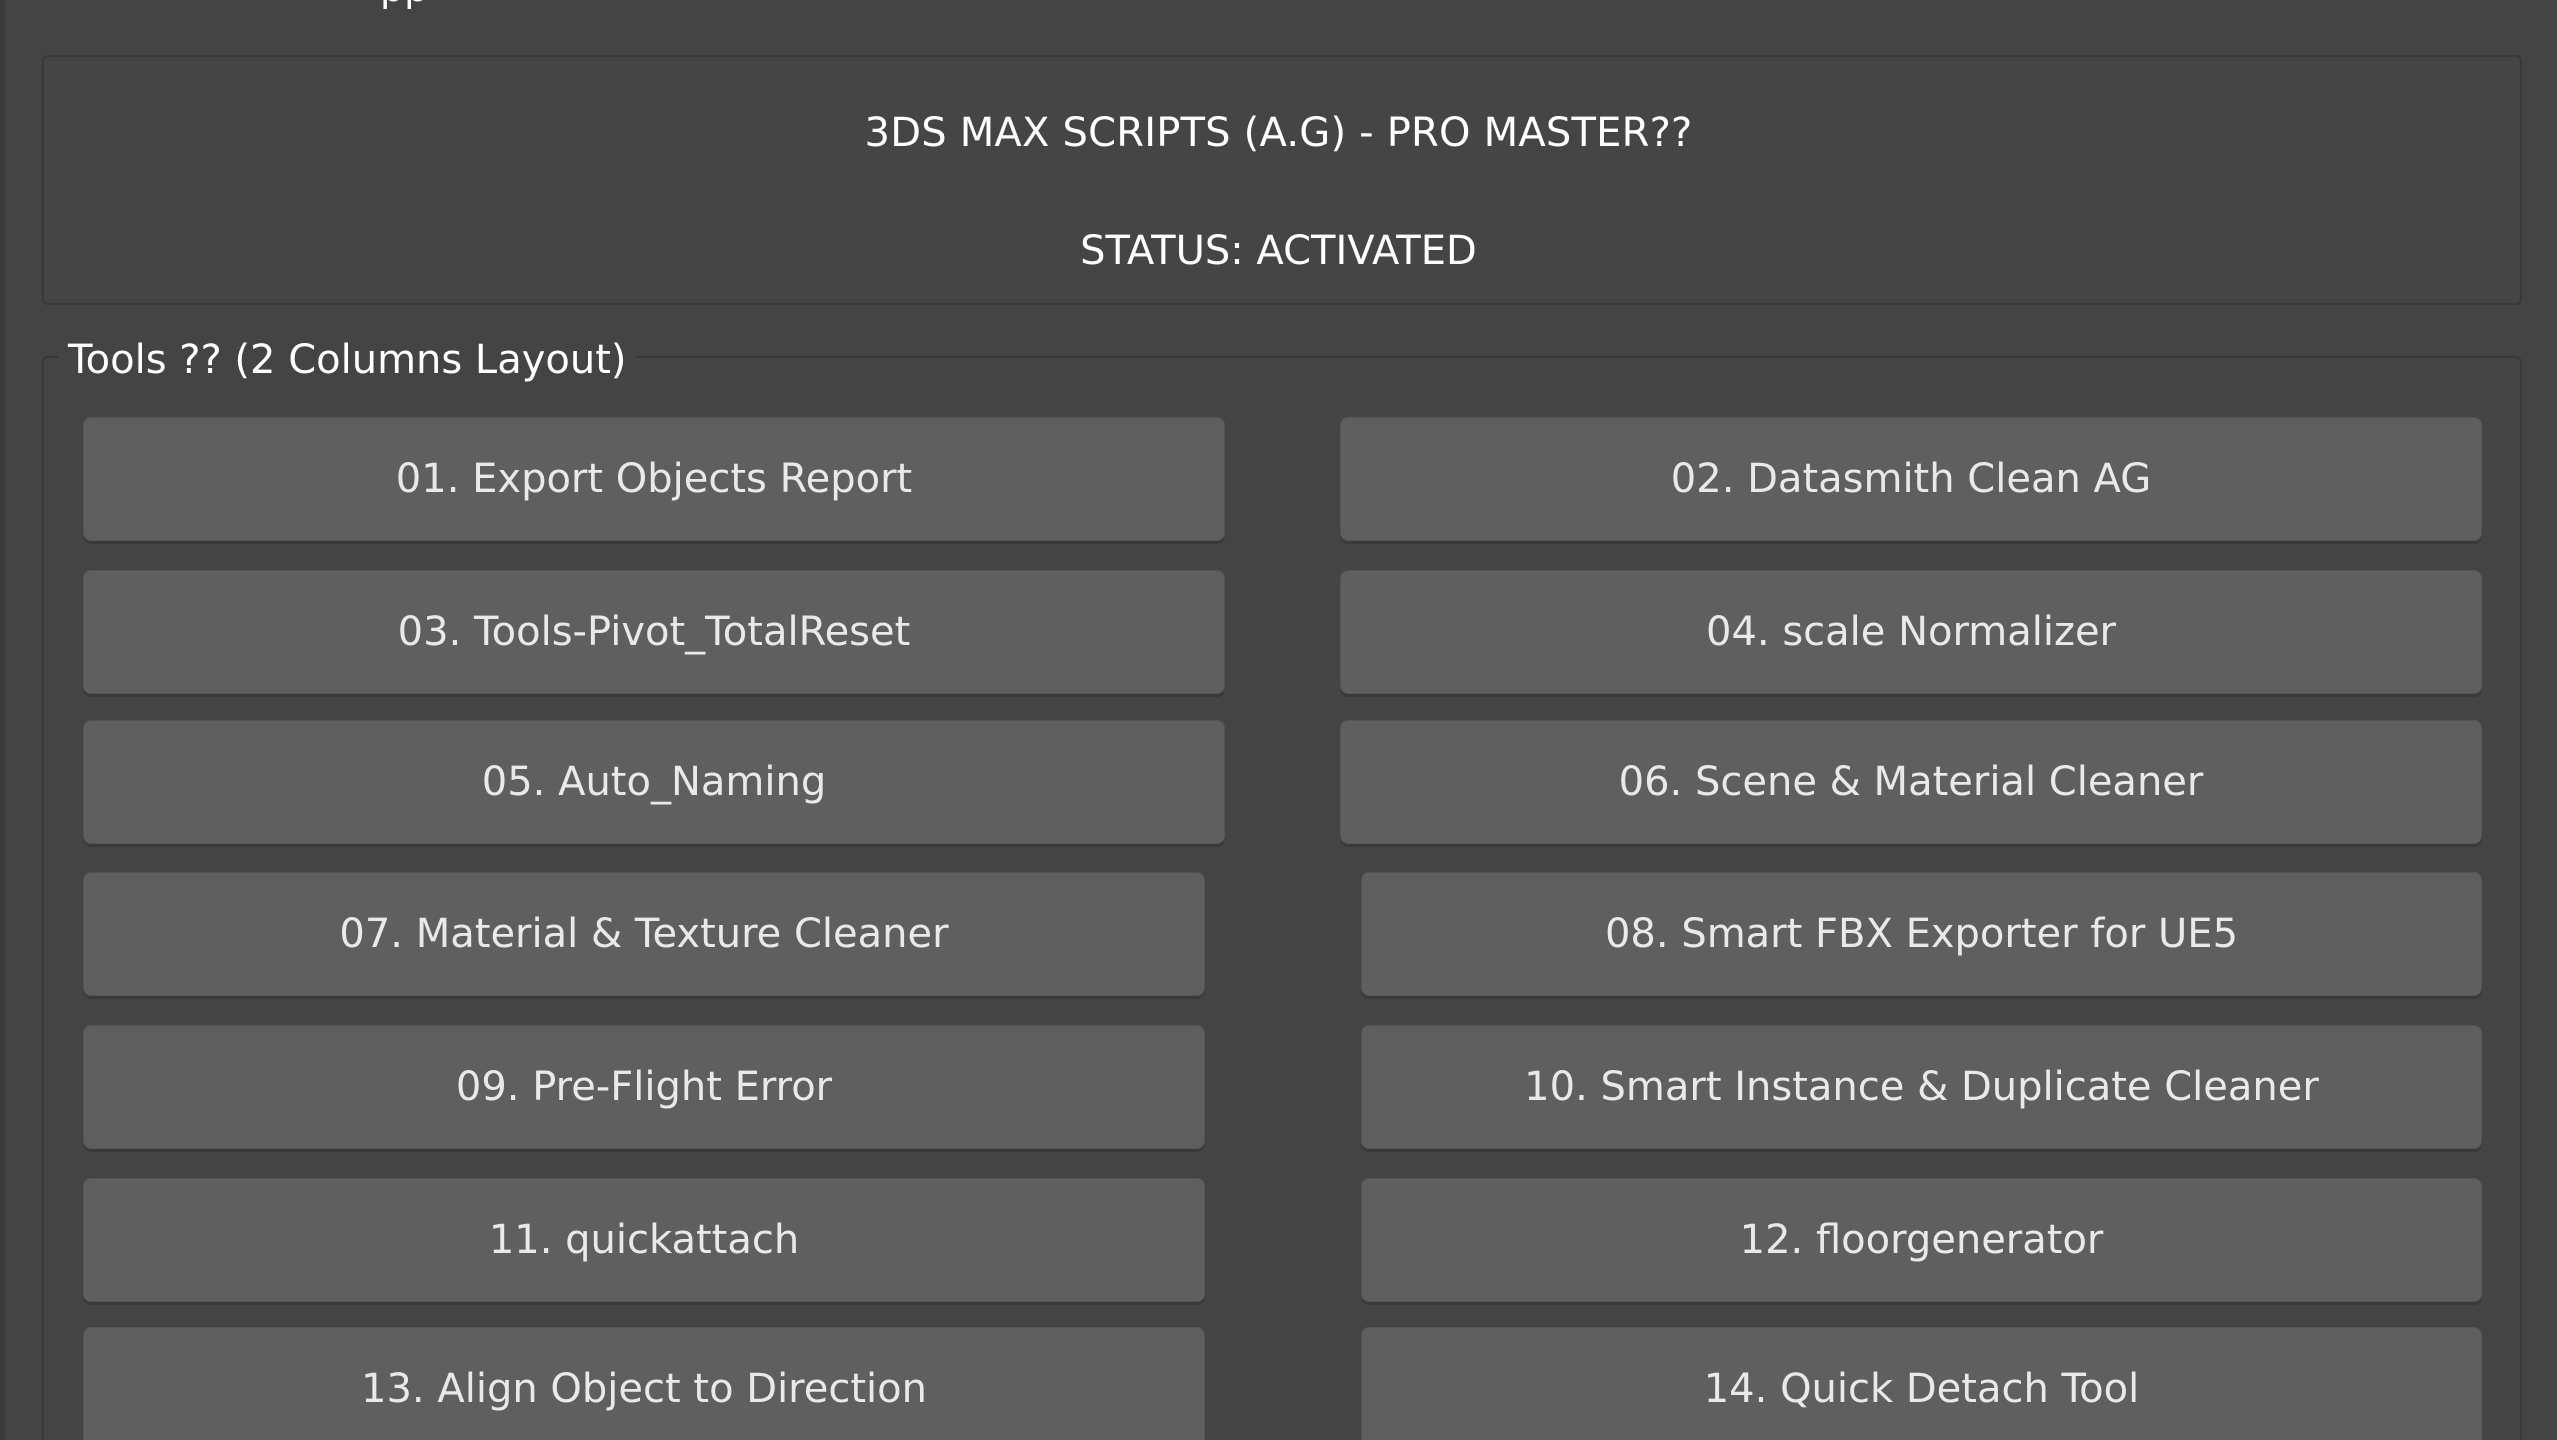 This screenshot has height=1440, width=2557. What do you see at coordinates (1921, 1383) in the screenshot?
I see `quick-detach-tool-button: 14. Quick Detach Tool` at bounding box center [1921, 1383].